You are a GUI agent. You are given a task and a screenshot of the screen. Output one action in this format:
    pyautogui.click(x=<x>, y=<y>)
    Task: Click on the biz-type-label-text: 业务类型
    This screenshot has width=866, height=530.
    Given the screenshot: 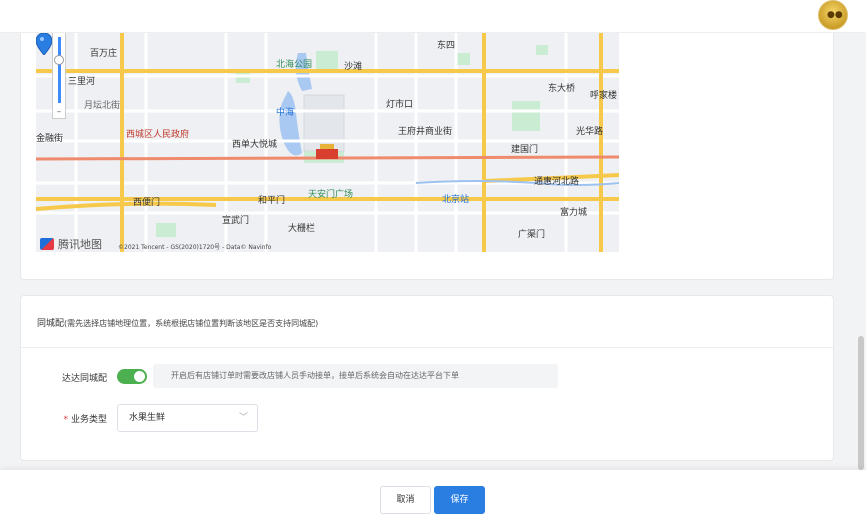 What is the action you would take?
    pyautogui.click(x=88, y=420)
    